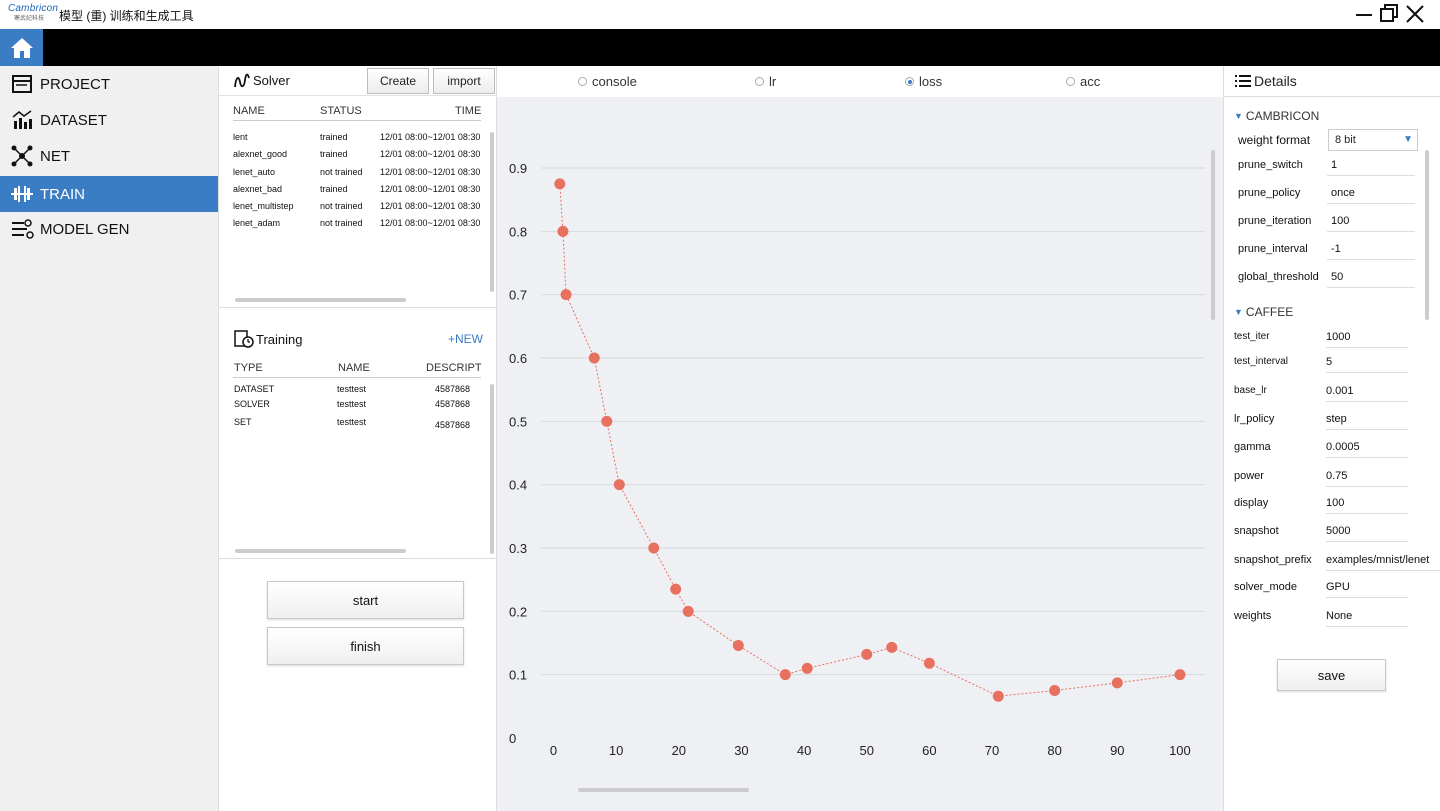  What do you see at coordinates (254, 389) in the screenshot?
I see `cell-type: DATASET` at bounding box center [254, 389].